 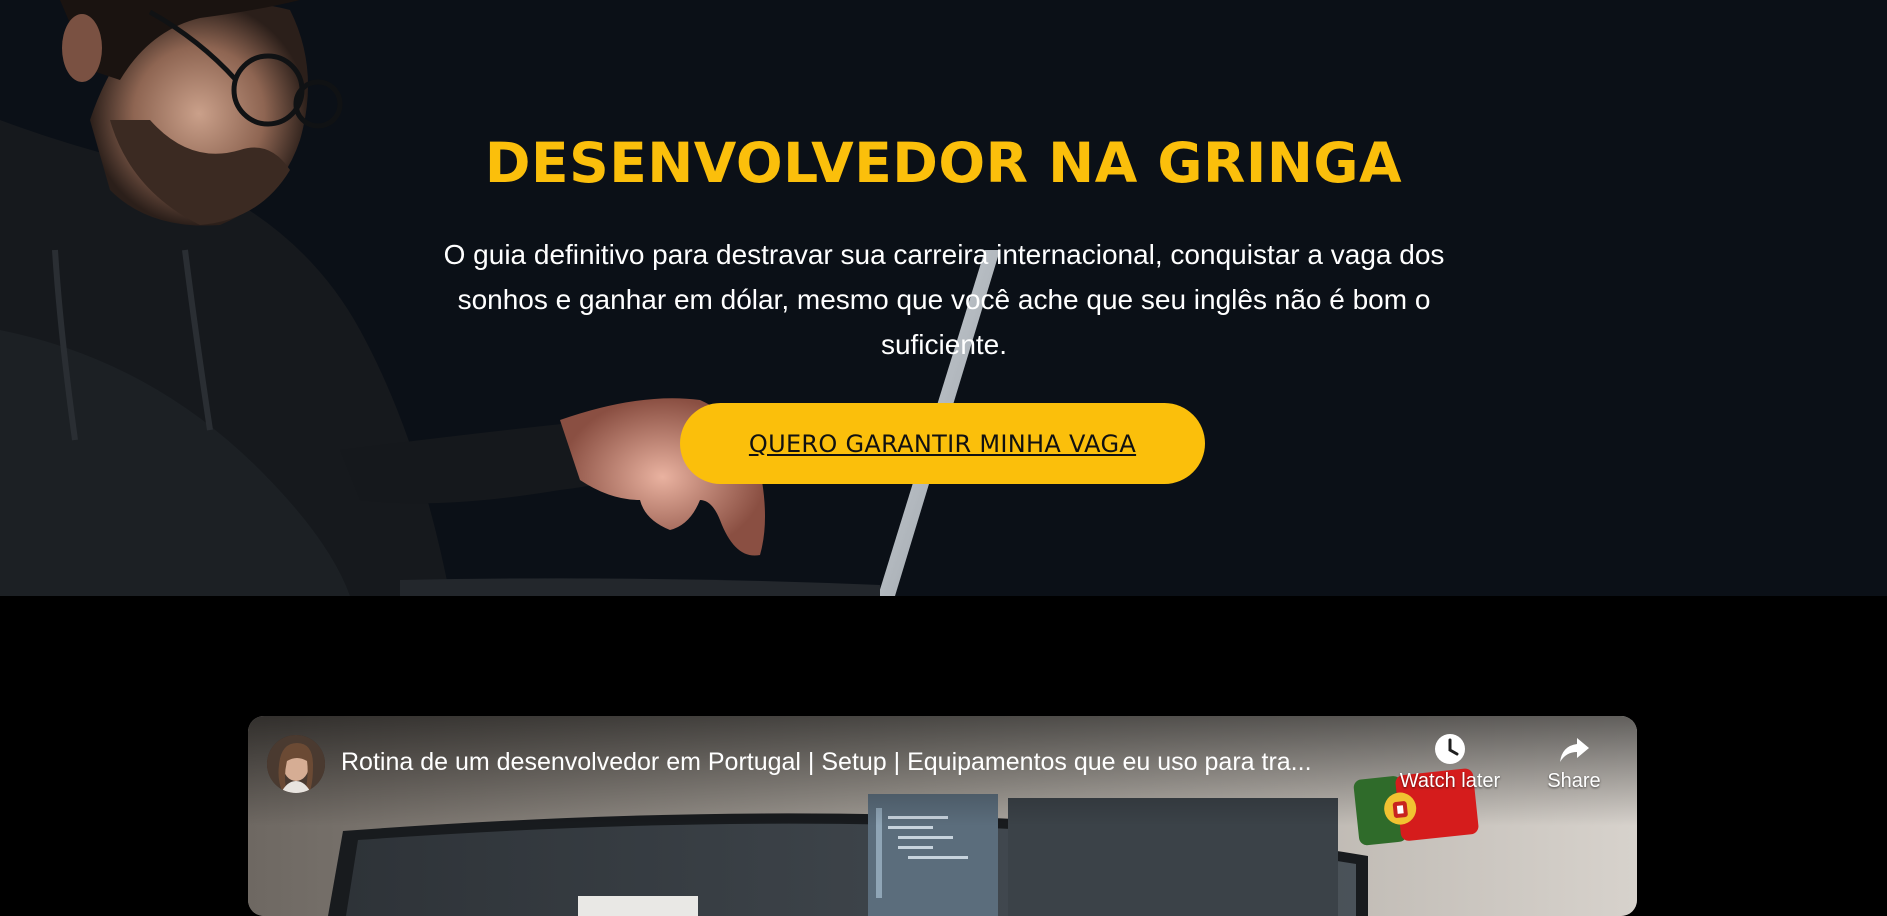 What do you see at coordinates (1450, 749) in the screenshot?
I see `clock-icon` at bounding box center [1450, 749].